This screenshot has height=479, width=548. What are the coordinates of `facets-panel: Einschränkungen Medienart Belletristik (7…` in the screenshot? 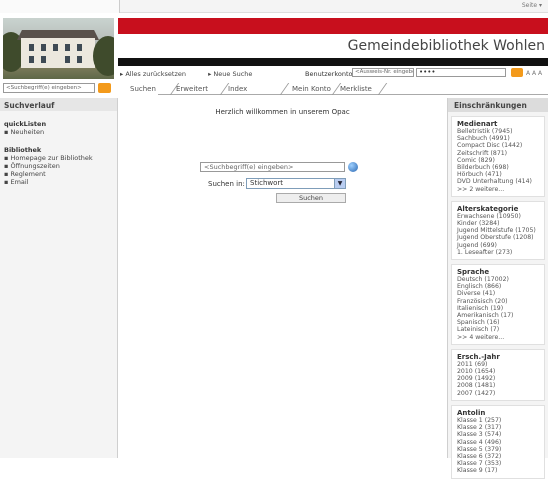 It's located at (497, 288).